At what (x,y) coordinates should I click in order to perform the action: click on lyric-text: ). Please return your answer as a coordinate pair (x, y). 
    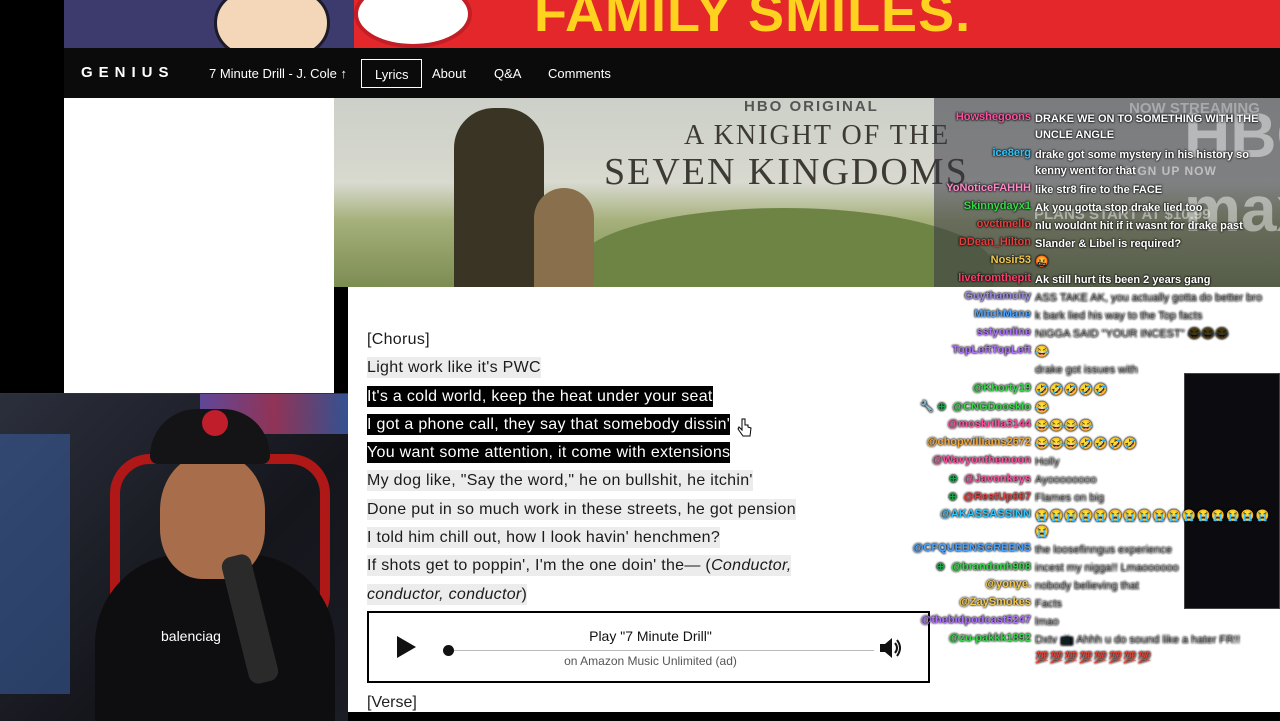
    Looking at the image, I should click on (524, 594).